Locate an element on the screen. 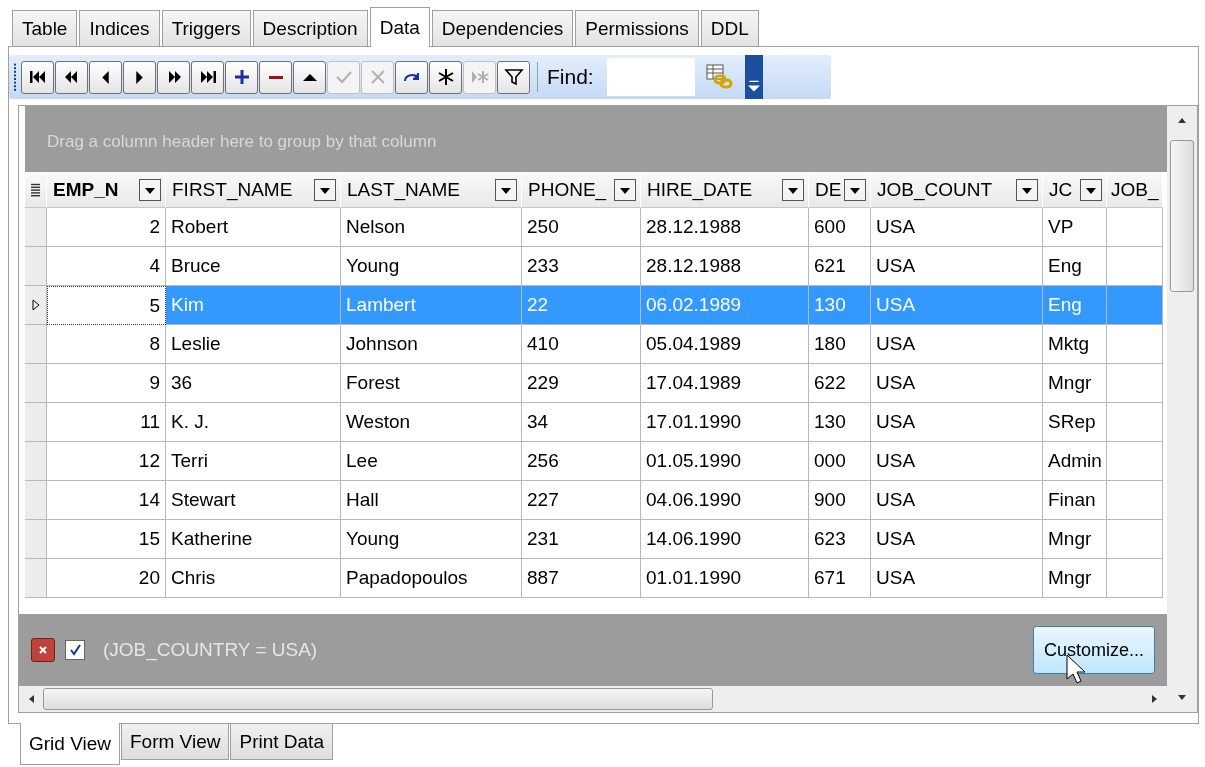 Image resolution: width=1205 pixels, height=767 pixels. column-header: JC is located at coordinates (1075, 190).